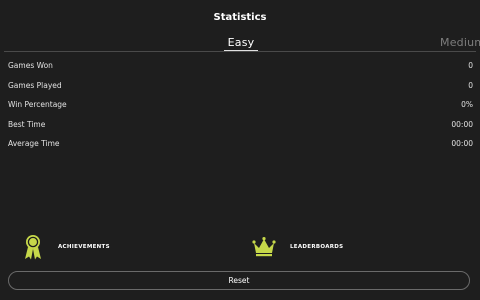 This screenshot has width=480, height=300. What do you see at coordinates (240, 125) in the screenshot?
I see `stat-row-best-time: Best Time 00:00` at bounding box center [240, 125].